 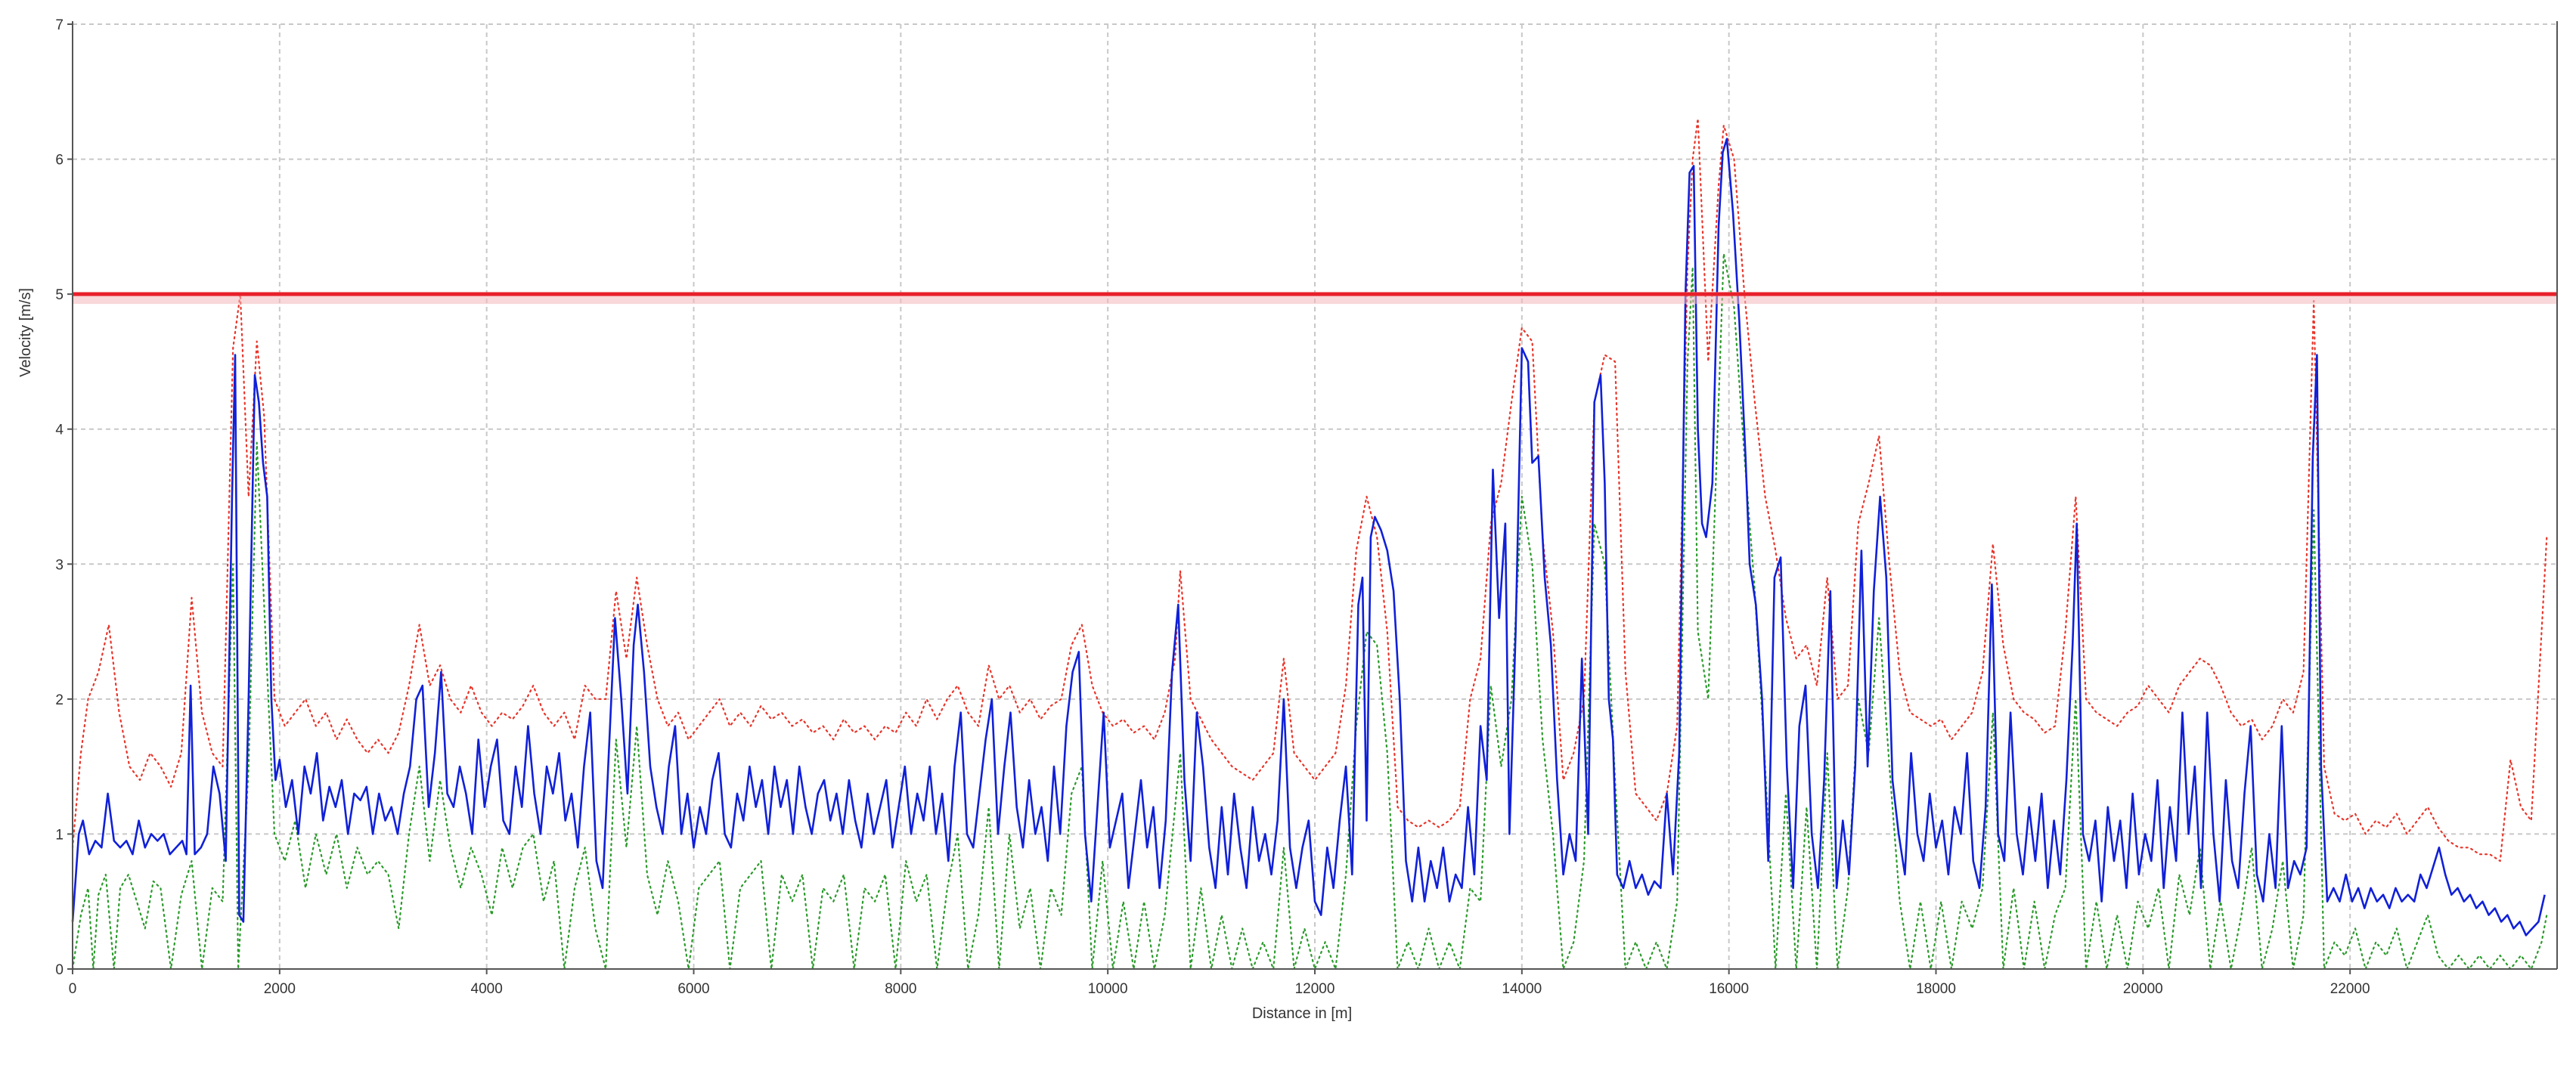 I want to click on x-axis-title: Distance in [m], so click(x=1302, y=1013).